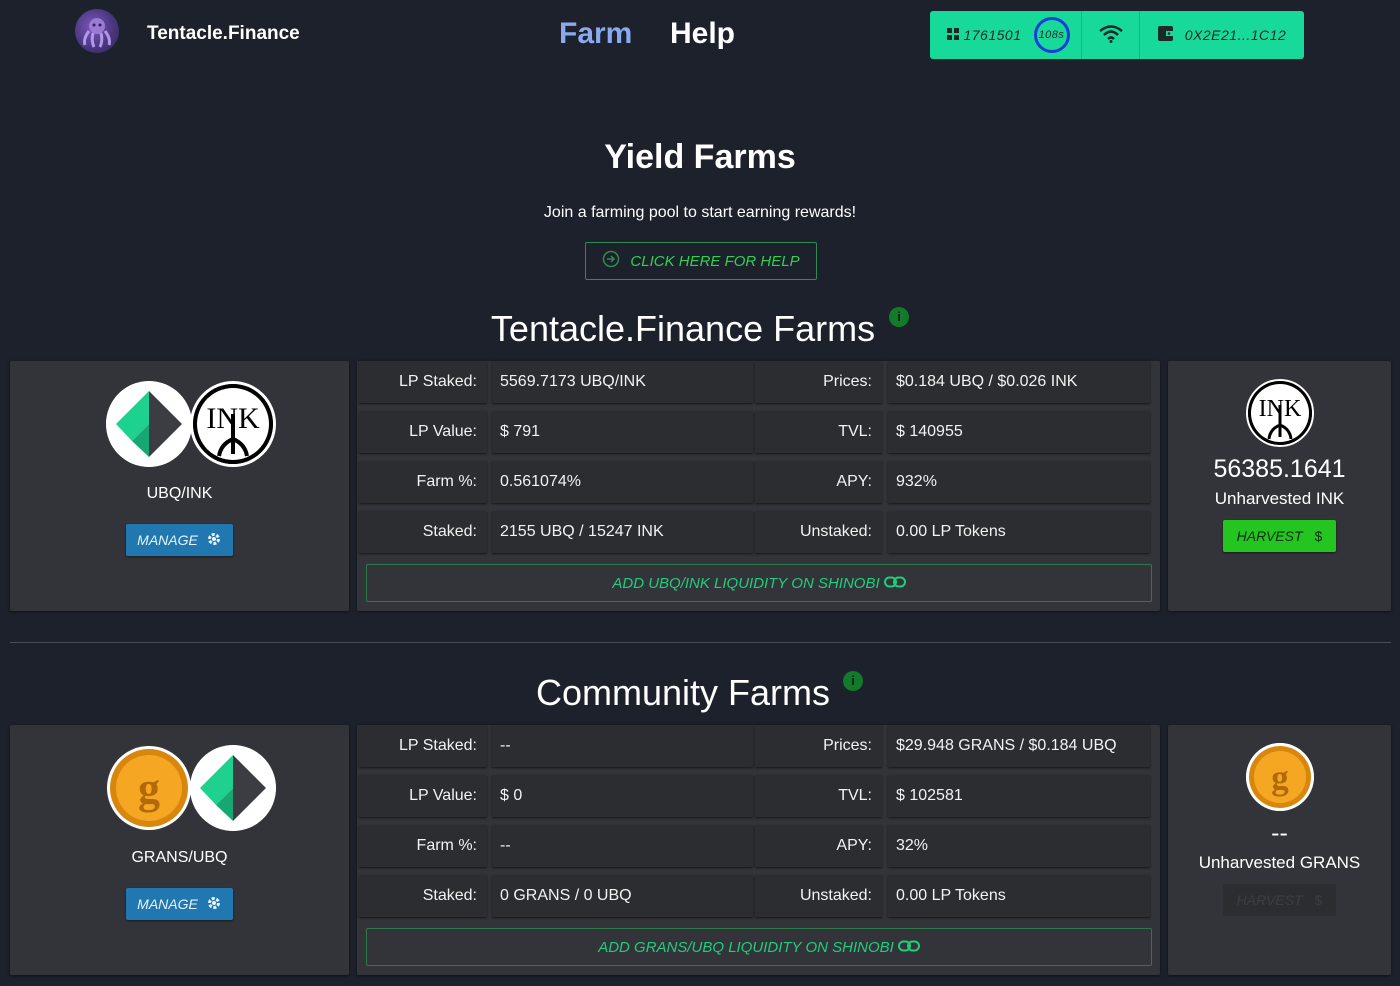 The width and height of the screenshot is (1400, 986). I want to click on wallet-address-button: 0X2E21...1C12, so click(1222, 35).